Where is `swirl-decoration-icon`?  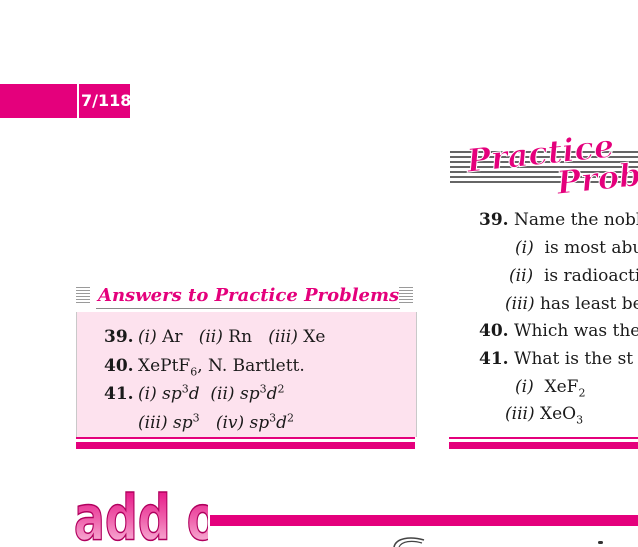 swirl-decoration-icon is located at coordinates (409, 542).